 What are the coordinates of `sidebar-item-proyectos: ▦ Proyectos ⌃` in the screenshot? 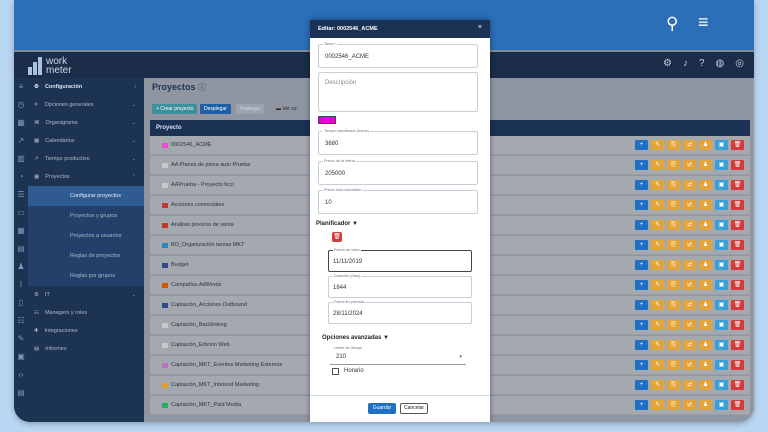 It's located at (86, 177).